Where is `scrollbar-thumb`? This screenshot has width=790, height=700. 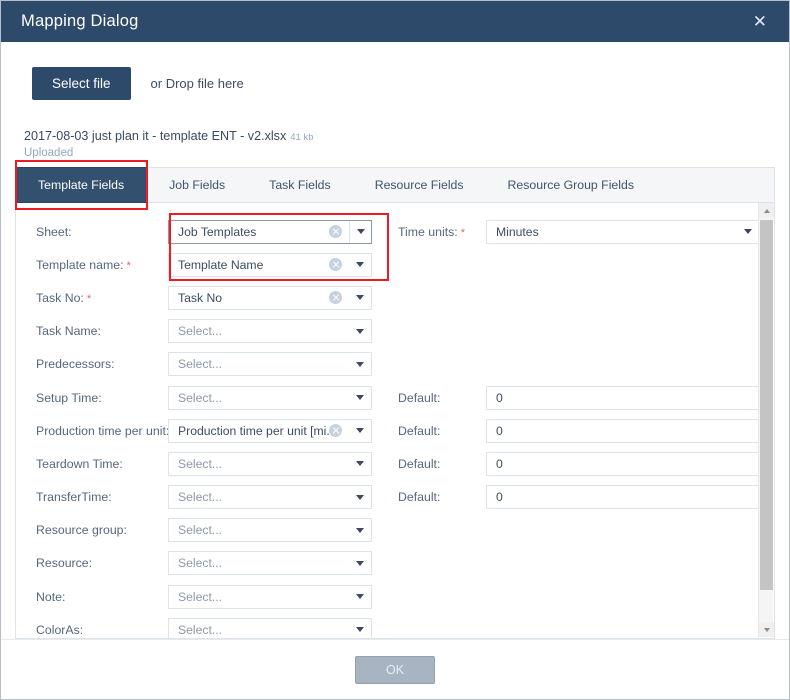 scrollbar-thumb is located at coordinates (766, 405).